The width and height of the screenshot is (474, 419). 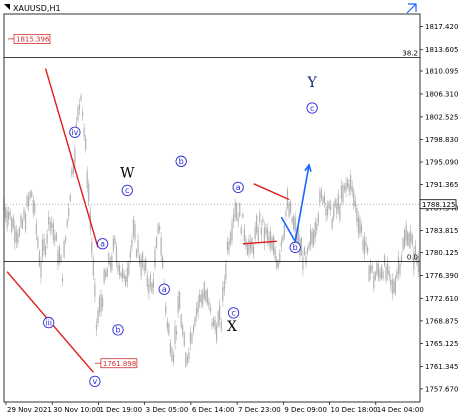 I want to click on wave-label-text: c, so click(x=233, y=313).